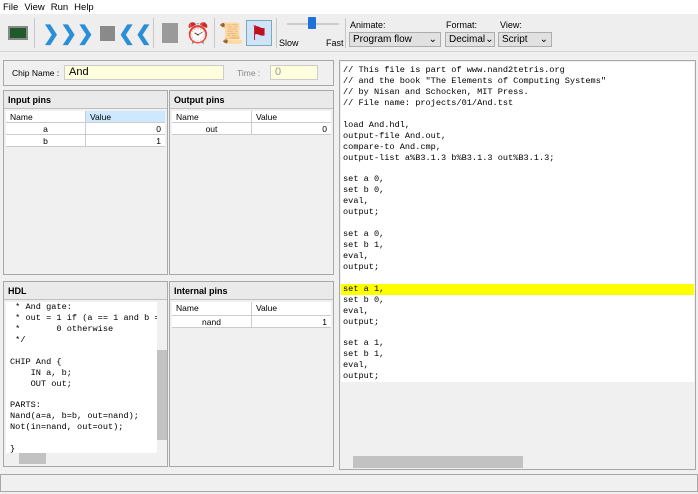 The image size is (698, 494). I want to click on chip-name-field: And, so click(144, 72).